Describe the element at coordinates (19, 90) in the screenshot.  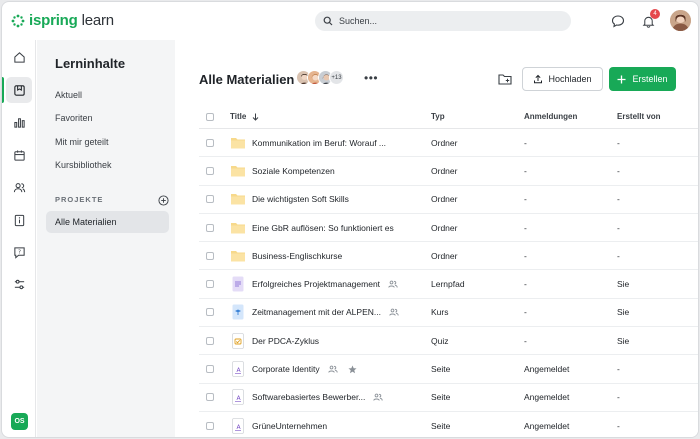
I see `content-icon` at that location.